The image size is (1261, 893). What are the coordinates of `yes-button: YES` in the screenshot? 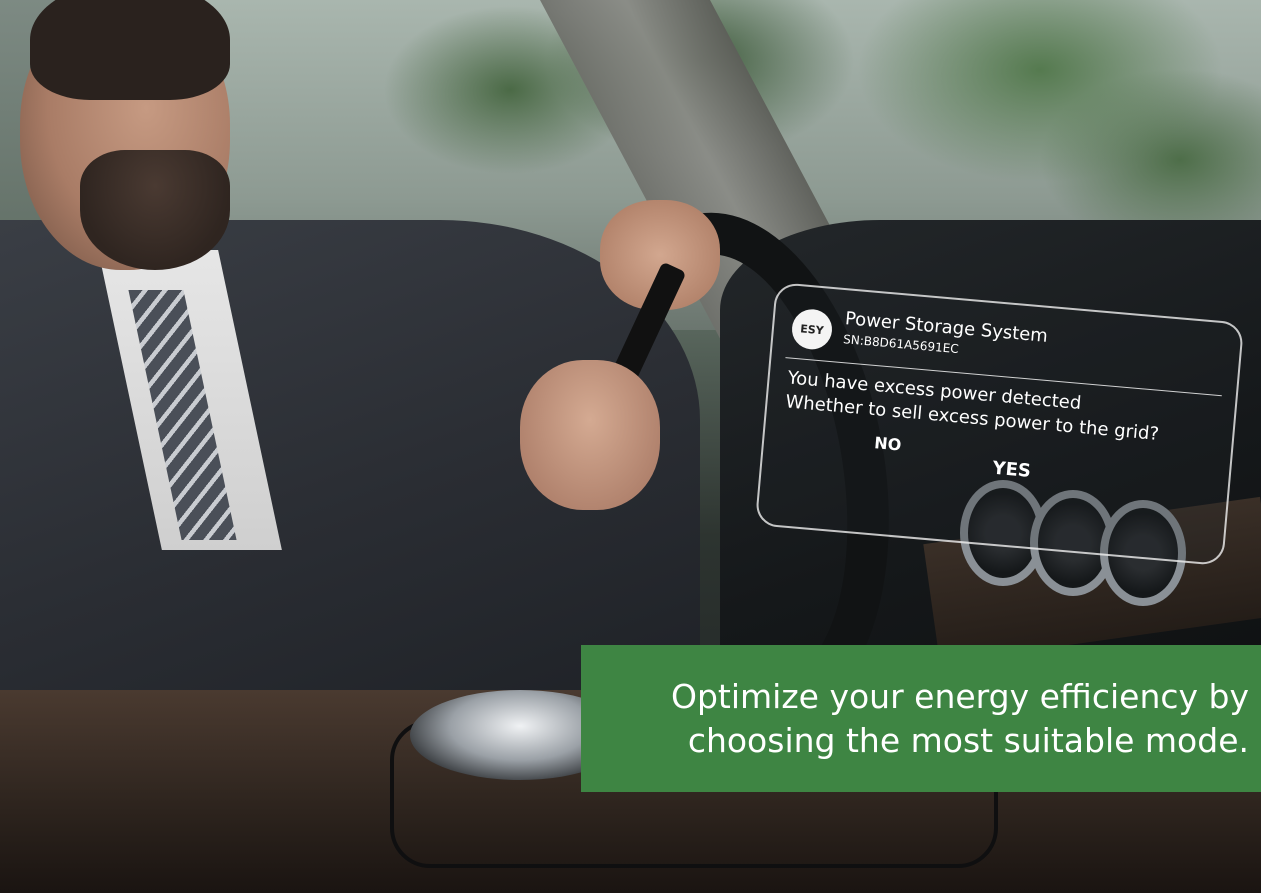 It's located at (1012, 470).